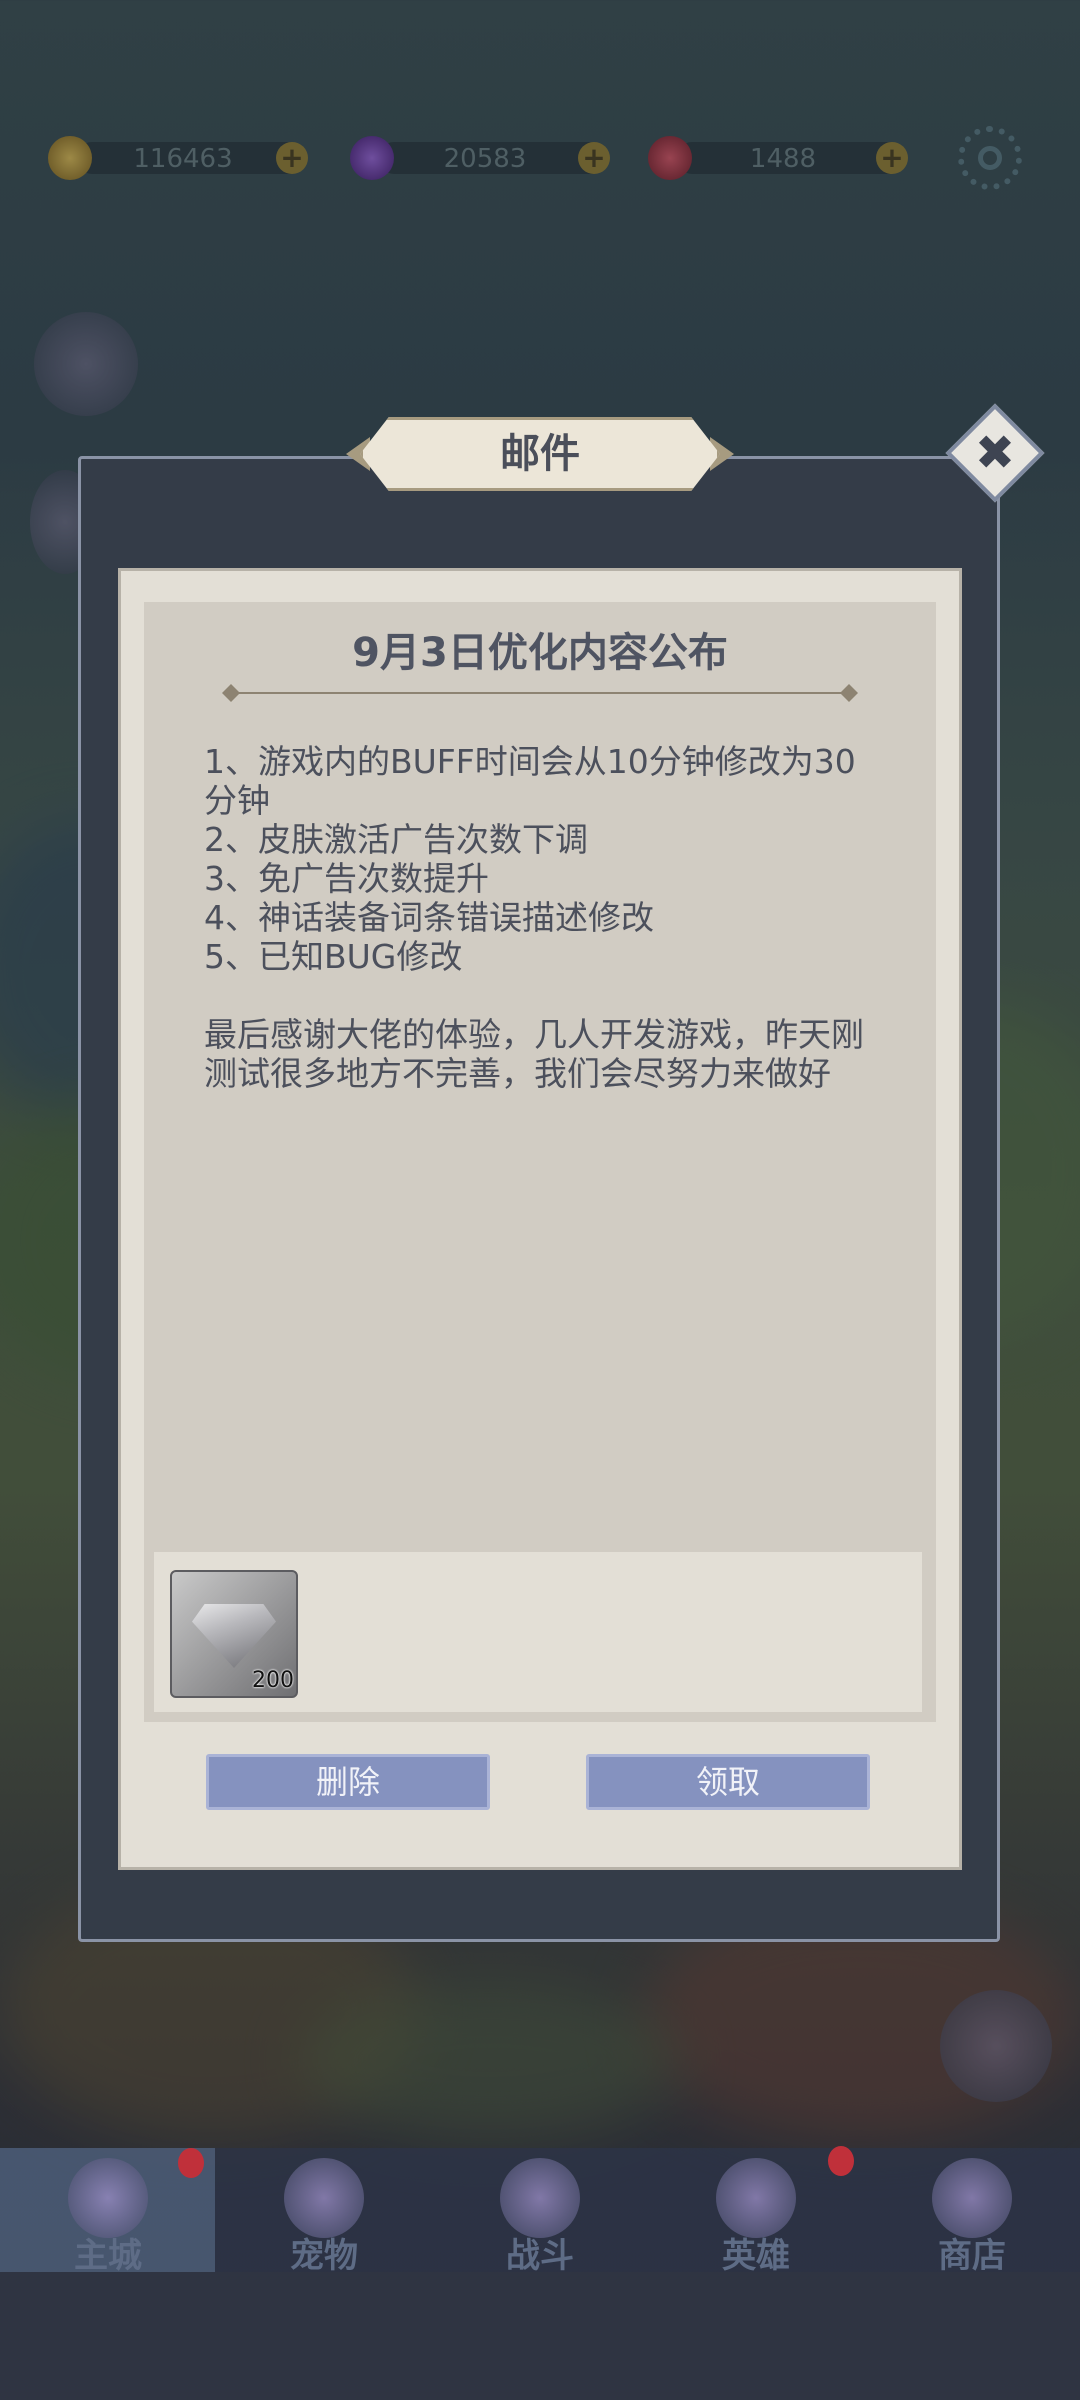  What do you see at coordinates (756, 2198) in the screenshot?
I see `hero-icon` at bounding box center [756, 2198].